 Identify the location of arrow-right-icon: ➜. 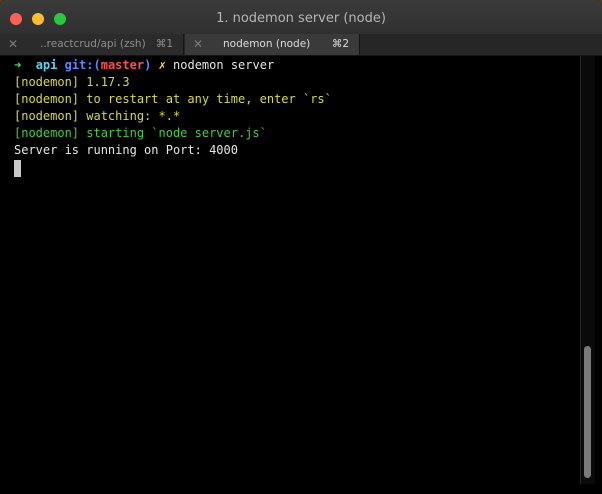
(18, 65).